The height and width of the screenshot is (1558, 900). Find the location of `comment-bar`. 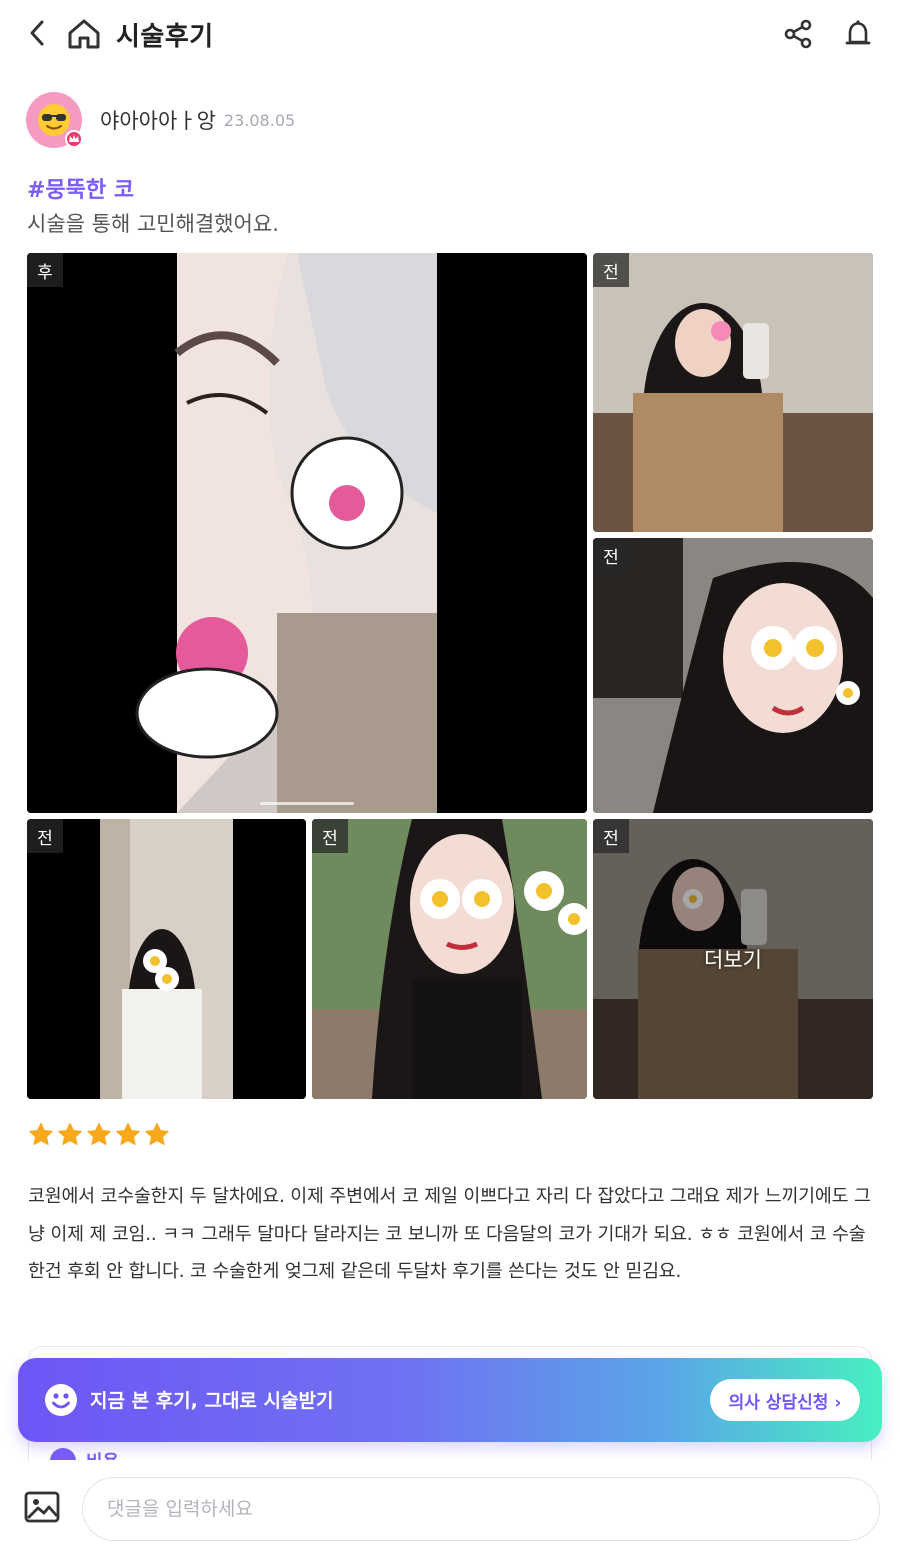

comment-bar is located at coordinates (450, 1509).